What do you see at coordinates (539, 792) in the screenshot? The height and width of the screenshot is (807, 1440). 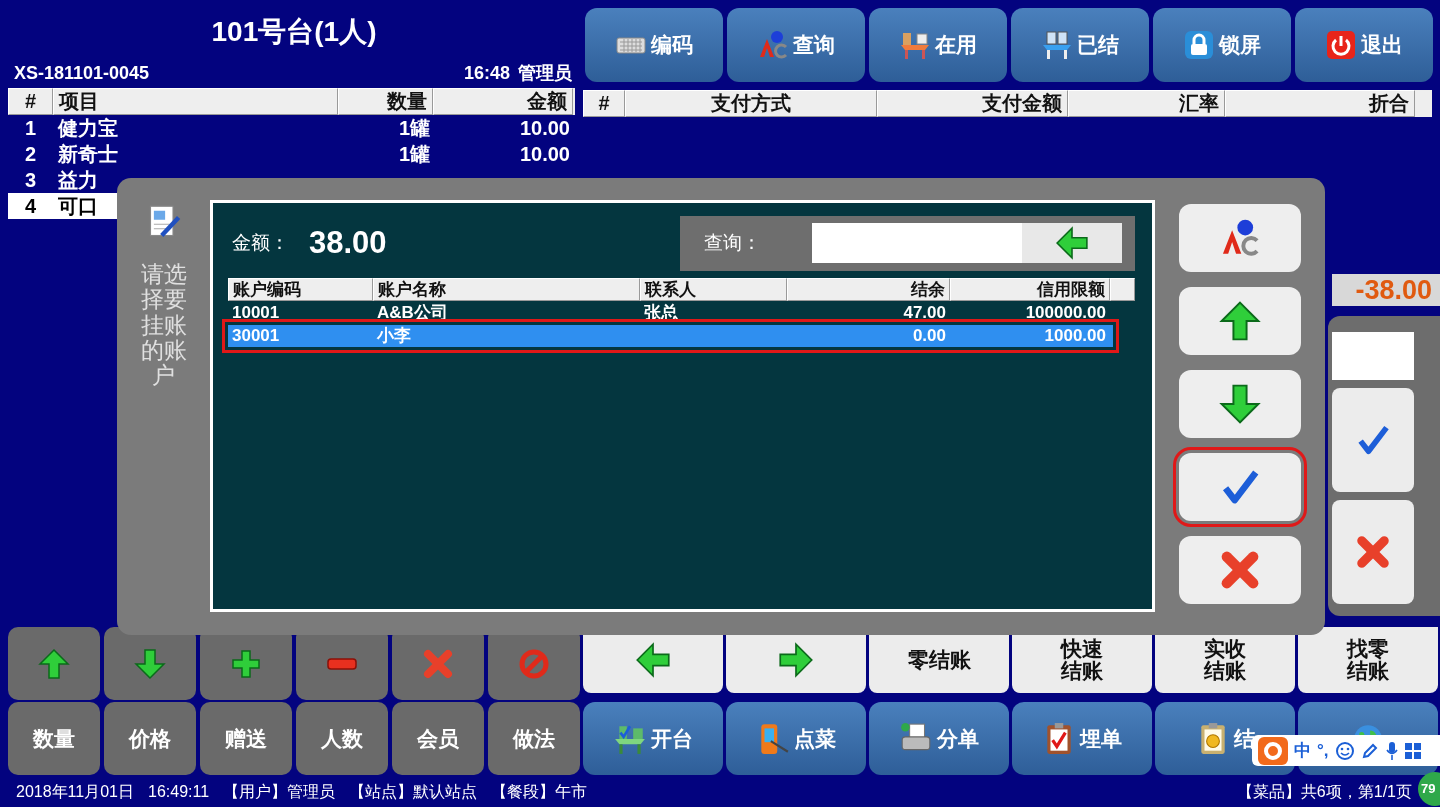 I see `status-text: 【餐段】午市` at bounding box center [539, 792].